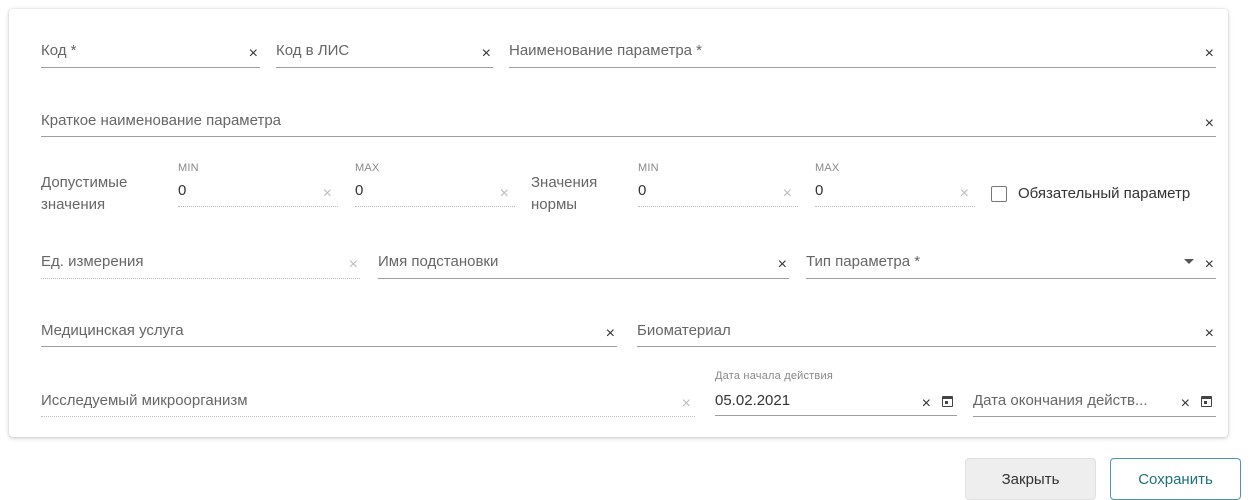 This screenshot has height=500, width=1251. What do you see at coordinates (188, 168) in the screenshot?
I see `allowed-min-label: MIN` at bounding box center [188, 168].